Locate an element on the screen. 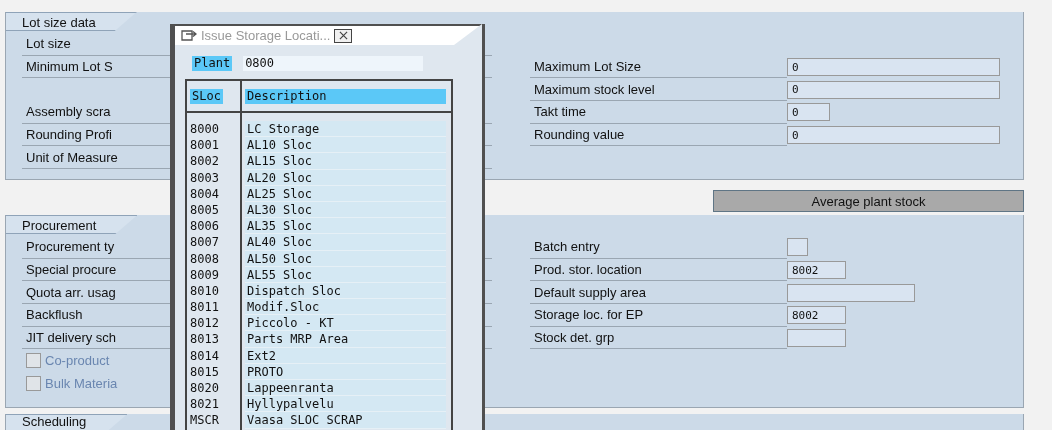  table-cell: Vaasa SLOC SCRAP is located at coordinates (345, 420).